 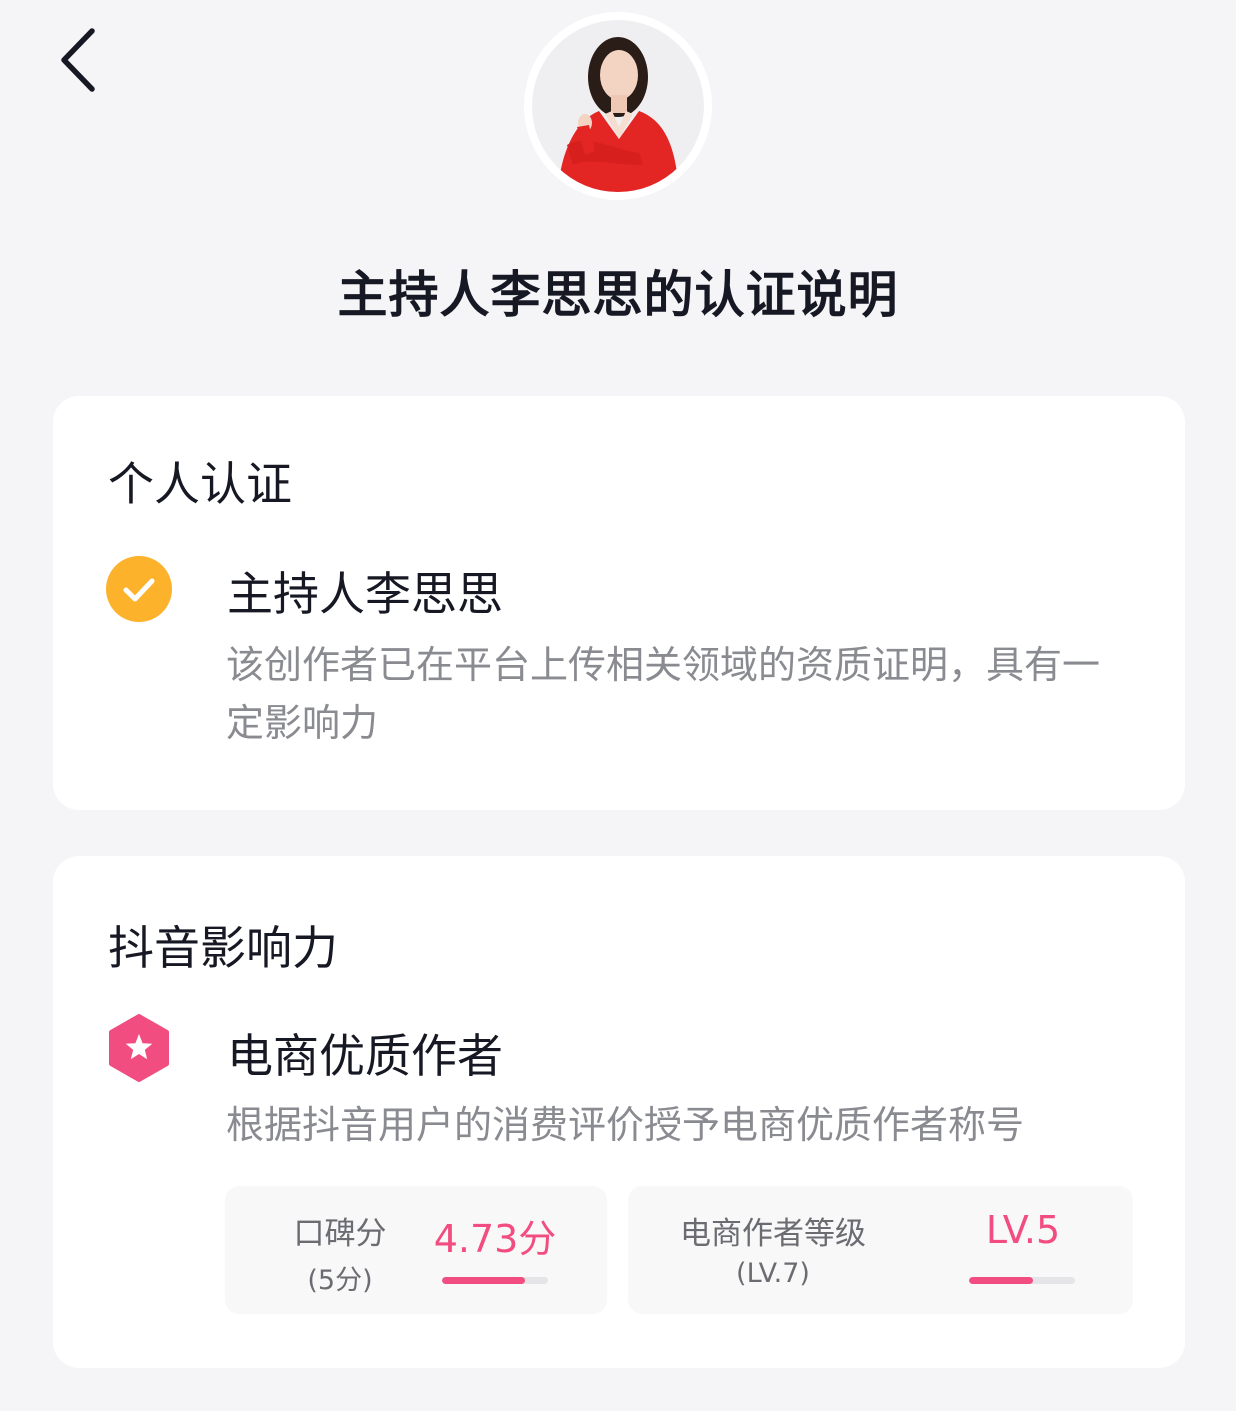 What do you see at coordinates (618, 106) in the screenshot?
I see `avatar` at bounding box center [618, 106].